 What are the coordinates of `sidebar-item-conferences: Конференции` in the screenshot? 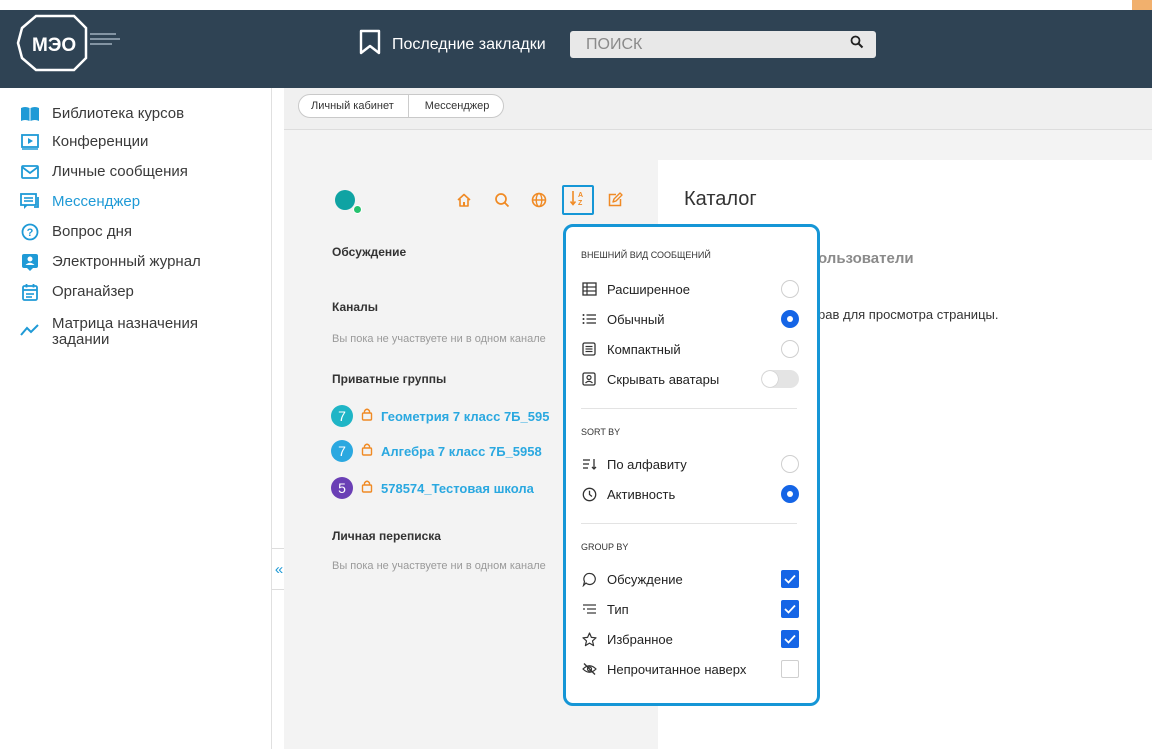 It's located at (84, 142).